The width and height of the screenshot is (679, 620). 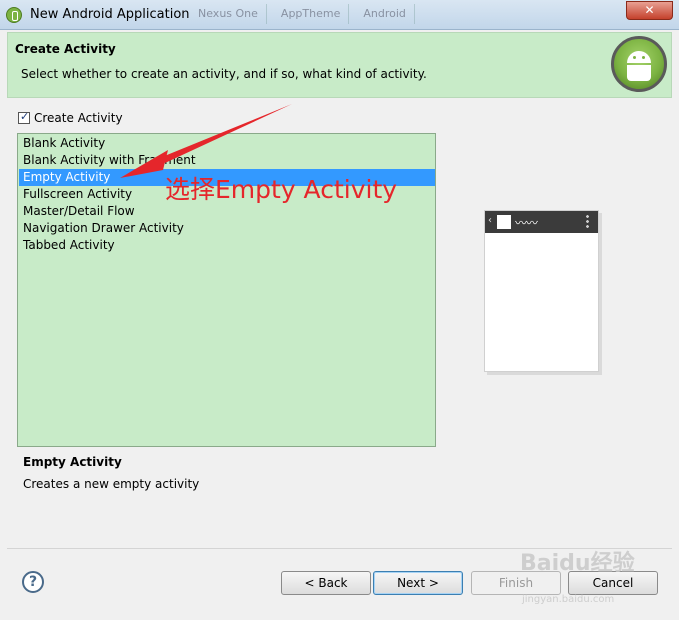 What do you see at coordinates (24, 117) in the screenshot?
I see `create-activity-checkbox` at bounding box center [24, 117].